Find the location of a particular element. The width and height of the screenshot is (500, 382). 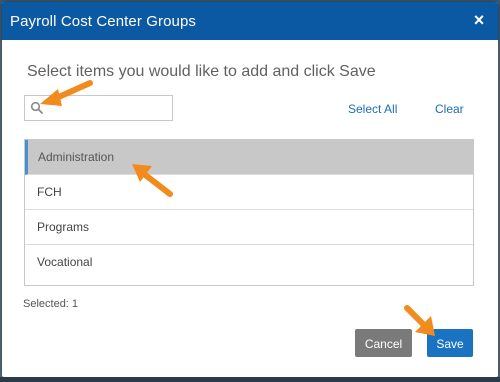

list-item-programs: Programs is located at coordinates (249, 227).